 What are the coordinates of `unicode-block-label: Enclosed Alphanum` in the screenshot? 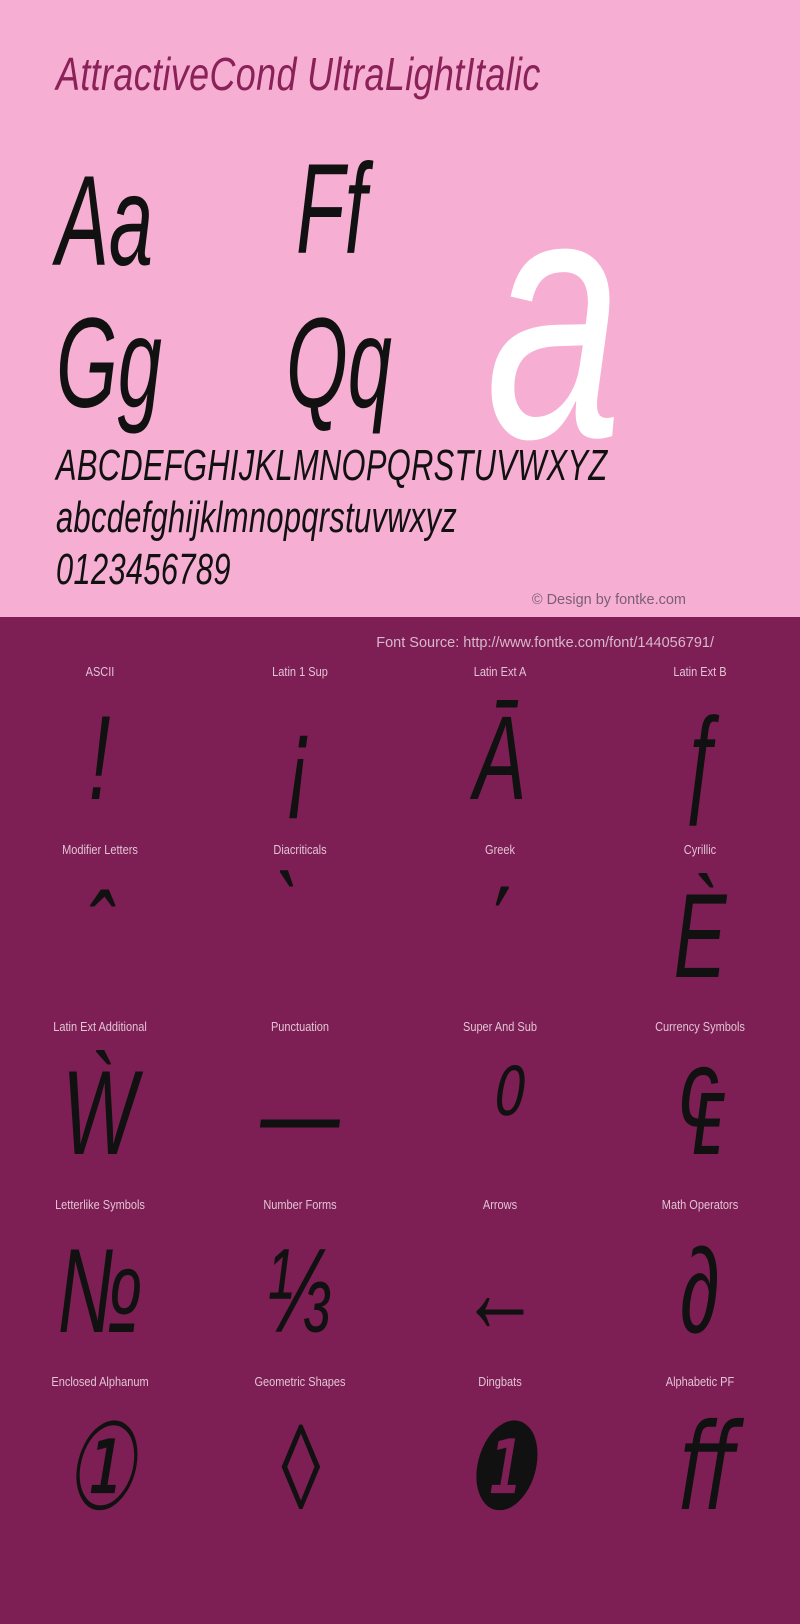 It's located at (100, 1382).